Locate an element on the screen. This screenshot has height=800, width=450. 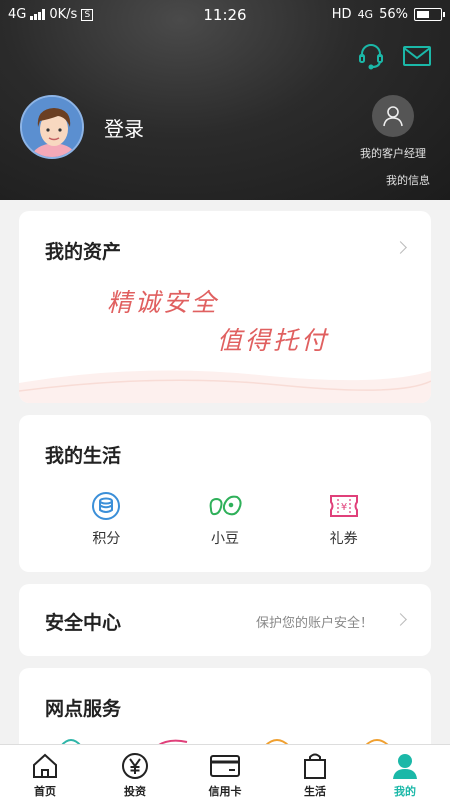
person-icon is located at coordinates (405, 766).